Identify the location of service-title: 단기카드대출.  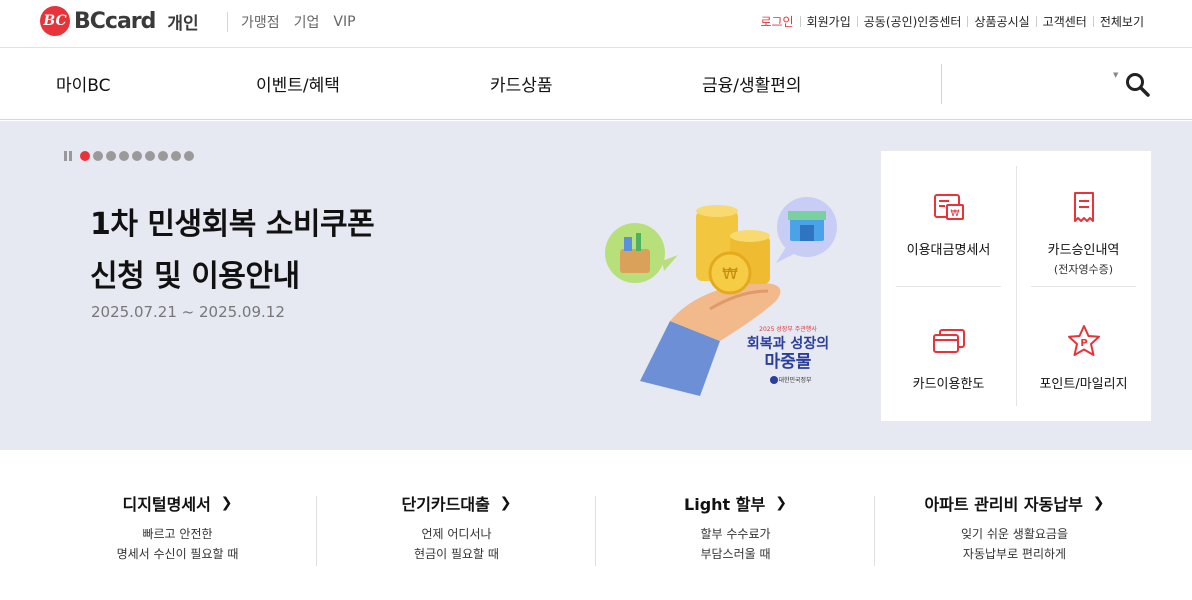
(445, 504).